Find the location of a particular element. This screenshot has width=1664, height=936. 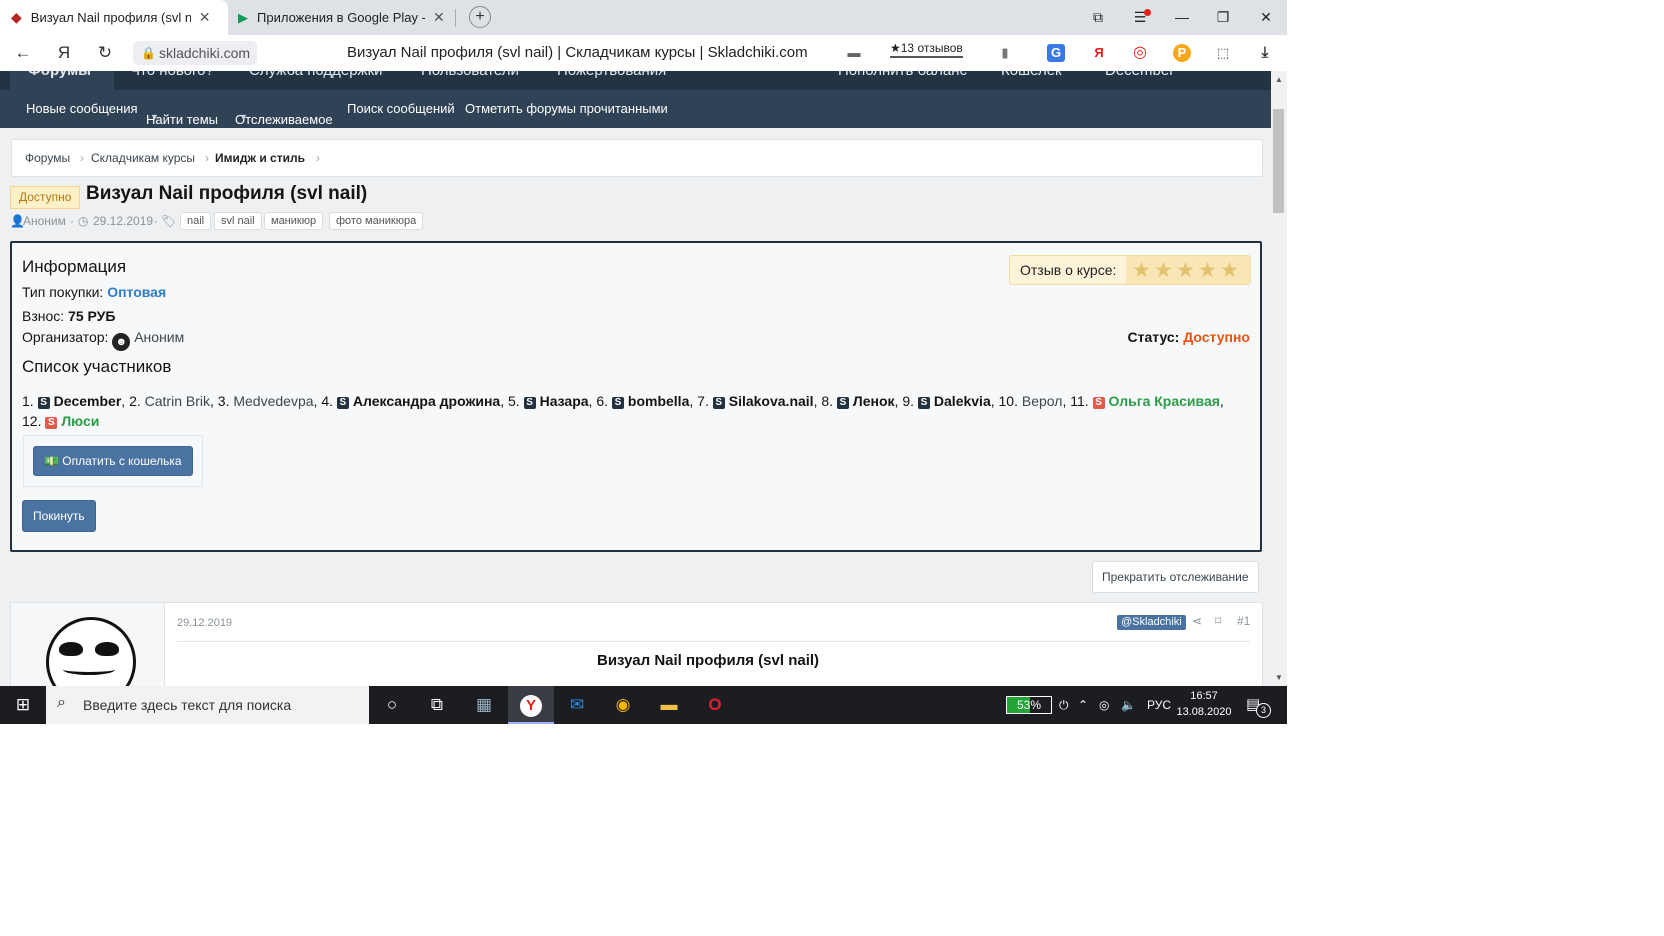

language-indicator: РУС is located at coordinates (1159, 705).